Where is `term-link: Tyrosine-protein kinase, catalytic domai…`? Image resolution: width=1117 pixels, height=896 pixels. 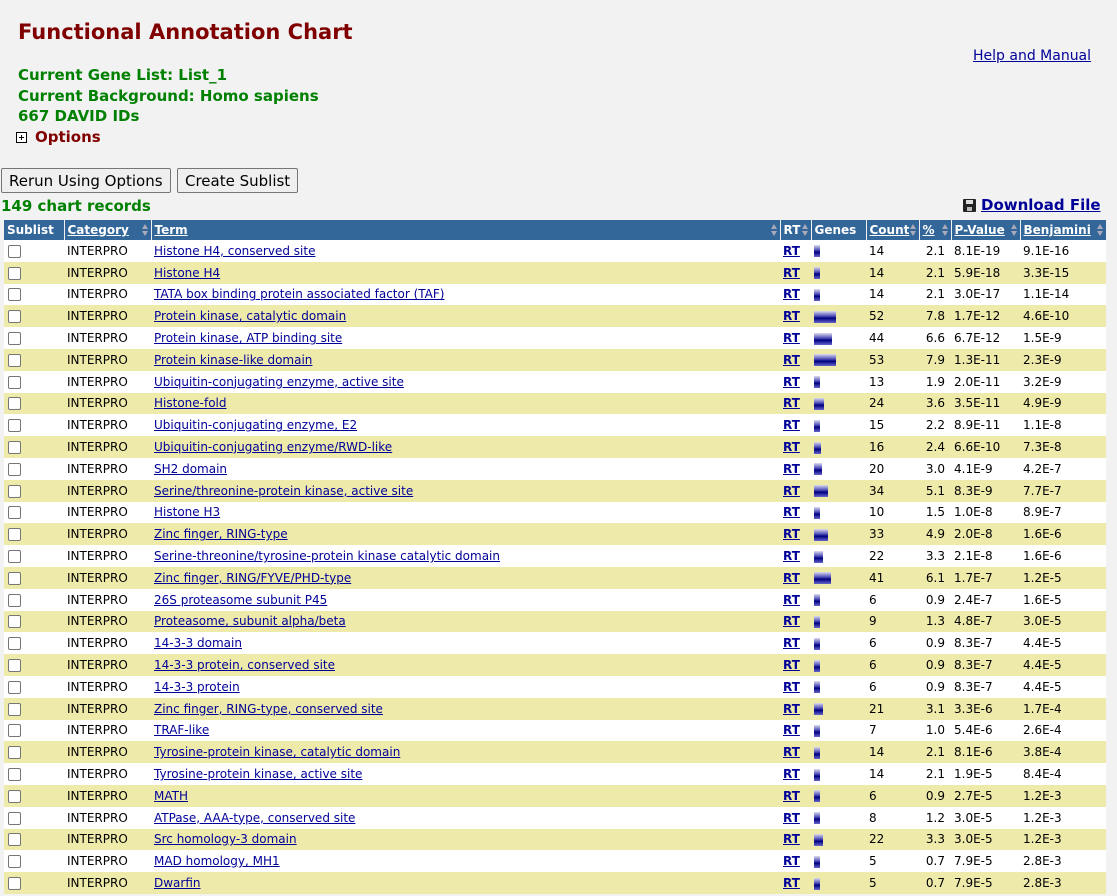
term-link: Tyrosine-protein kinase, catalytic domai… is located at coordinates (277, 752).